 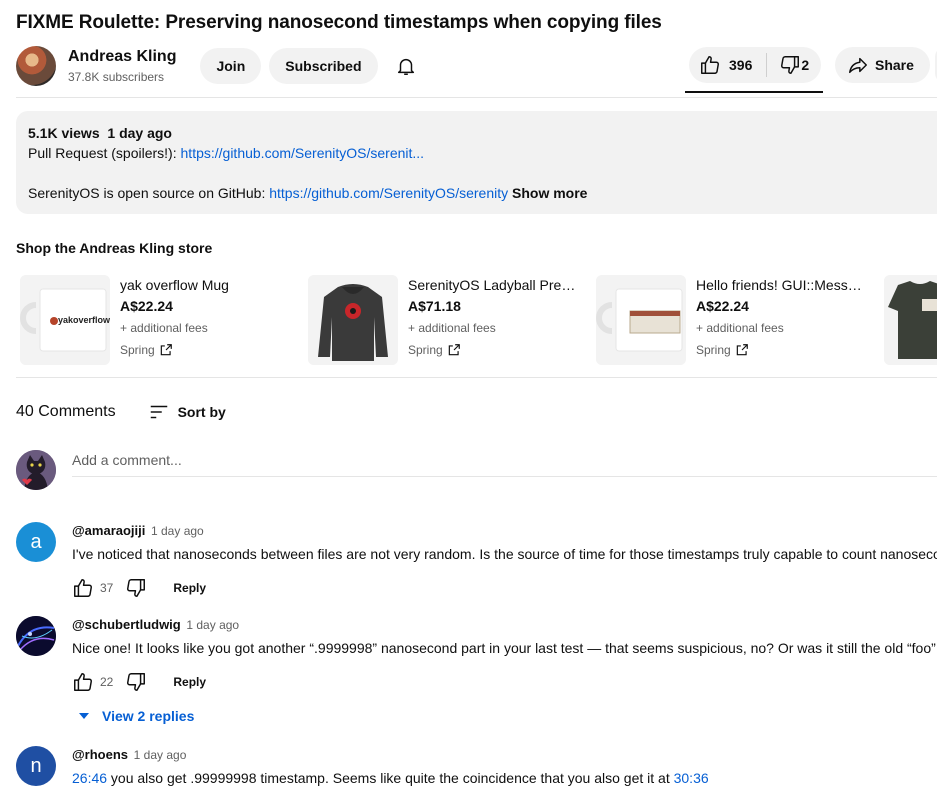 What do you see at coordinates (36, 766) in the screenshot?
I see `comment-avatar: n` at bounding box center [36, 766].